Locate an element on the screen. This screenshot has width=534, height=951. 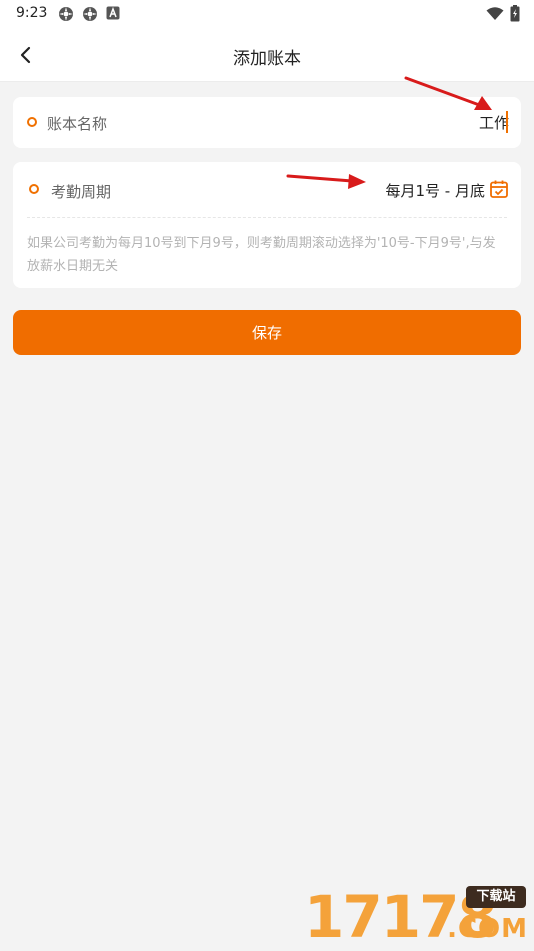
period-bullet-icon is located at coordinates (34, 189).